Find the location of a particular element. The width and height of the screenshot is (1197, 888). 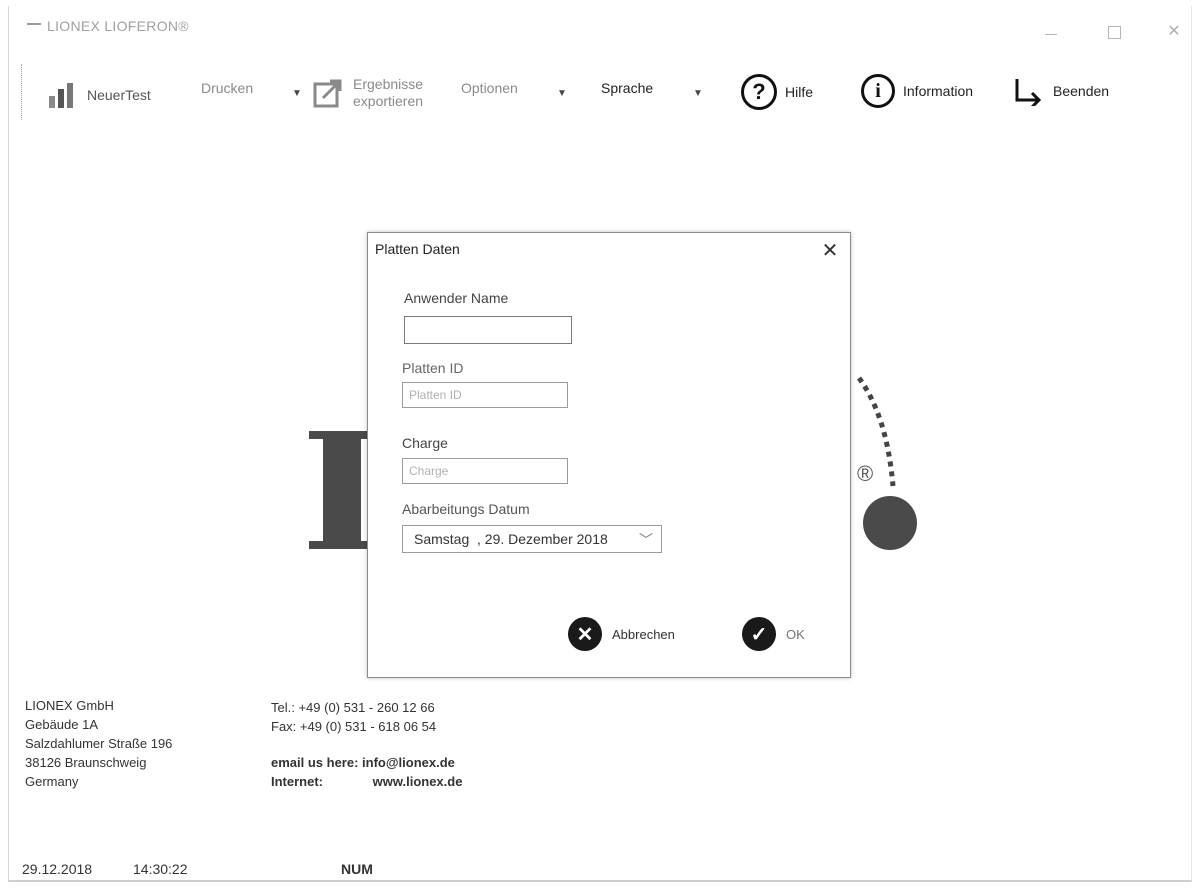

information-button: i Information is located at coordinates (917, 91).